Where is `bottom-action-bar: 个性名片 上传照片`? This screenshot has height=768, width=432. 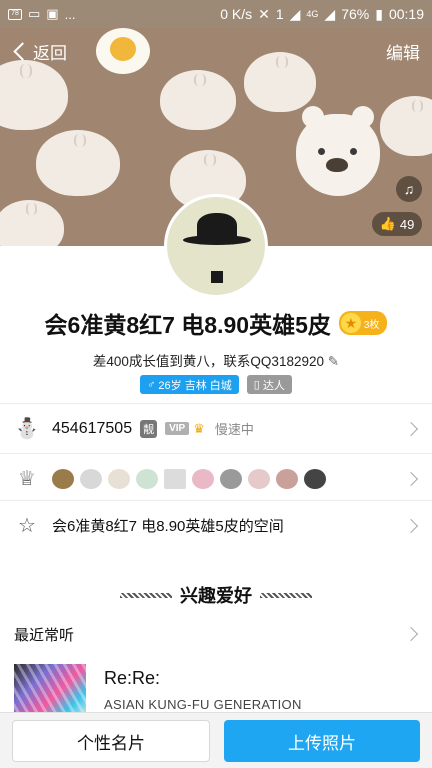 bottom-action-bar: 个性名片 上传照片 is located at coordinates (216, 740).